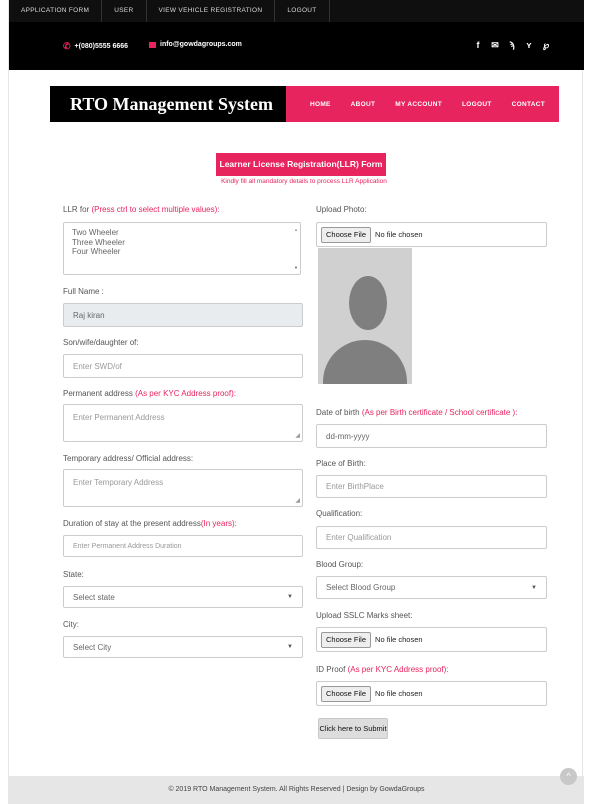  What do you see at coordinates (568, 776) in the screenshot?
I see `scroll-to-top-icon: ^` at bounding box center [568, 776].